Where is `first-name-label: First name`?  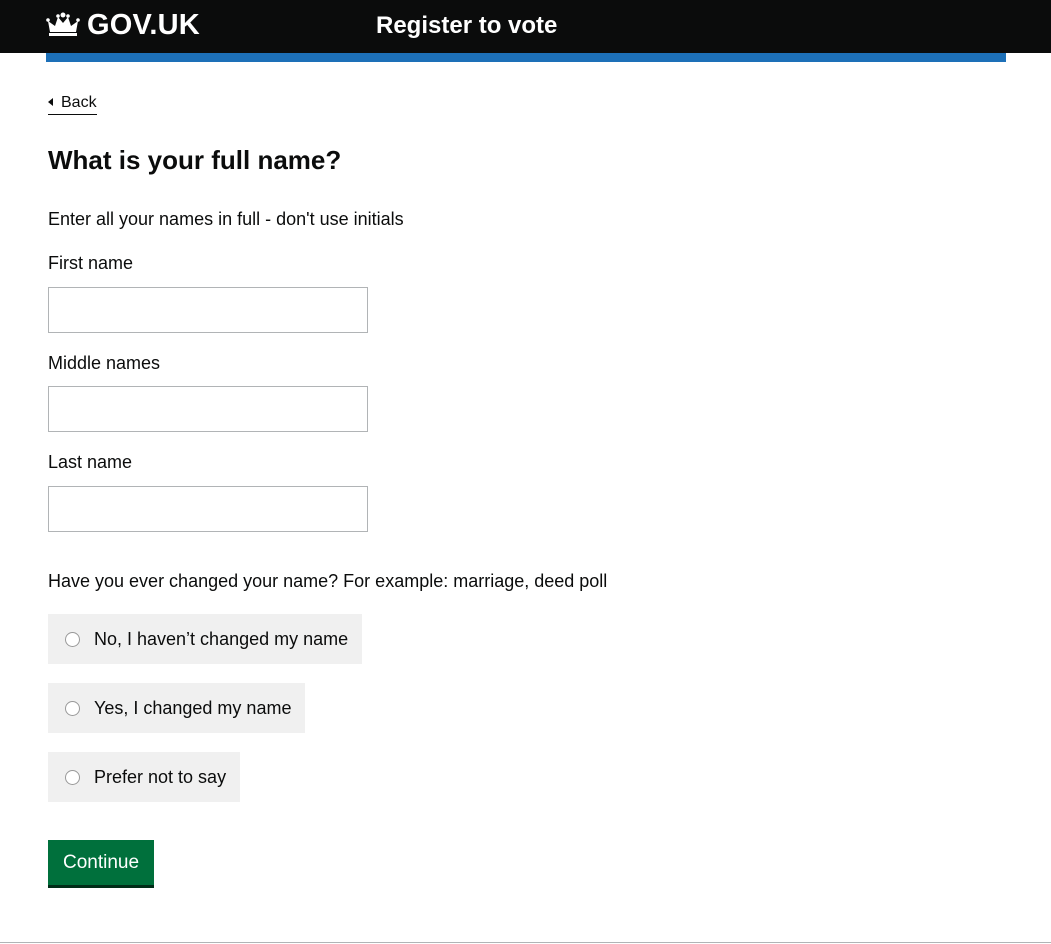 first-name-label: First name is located at coordinates (91, 263).